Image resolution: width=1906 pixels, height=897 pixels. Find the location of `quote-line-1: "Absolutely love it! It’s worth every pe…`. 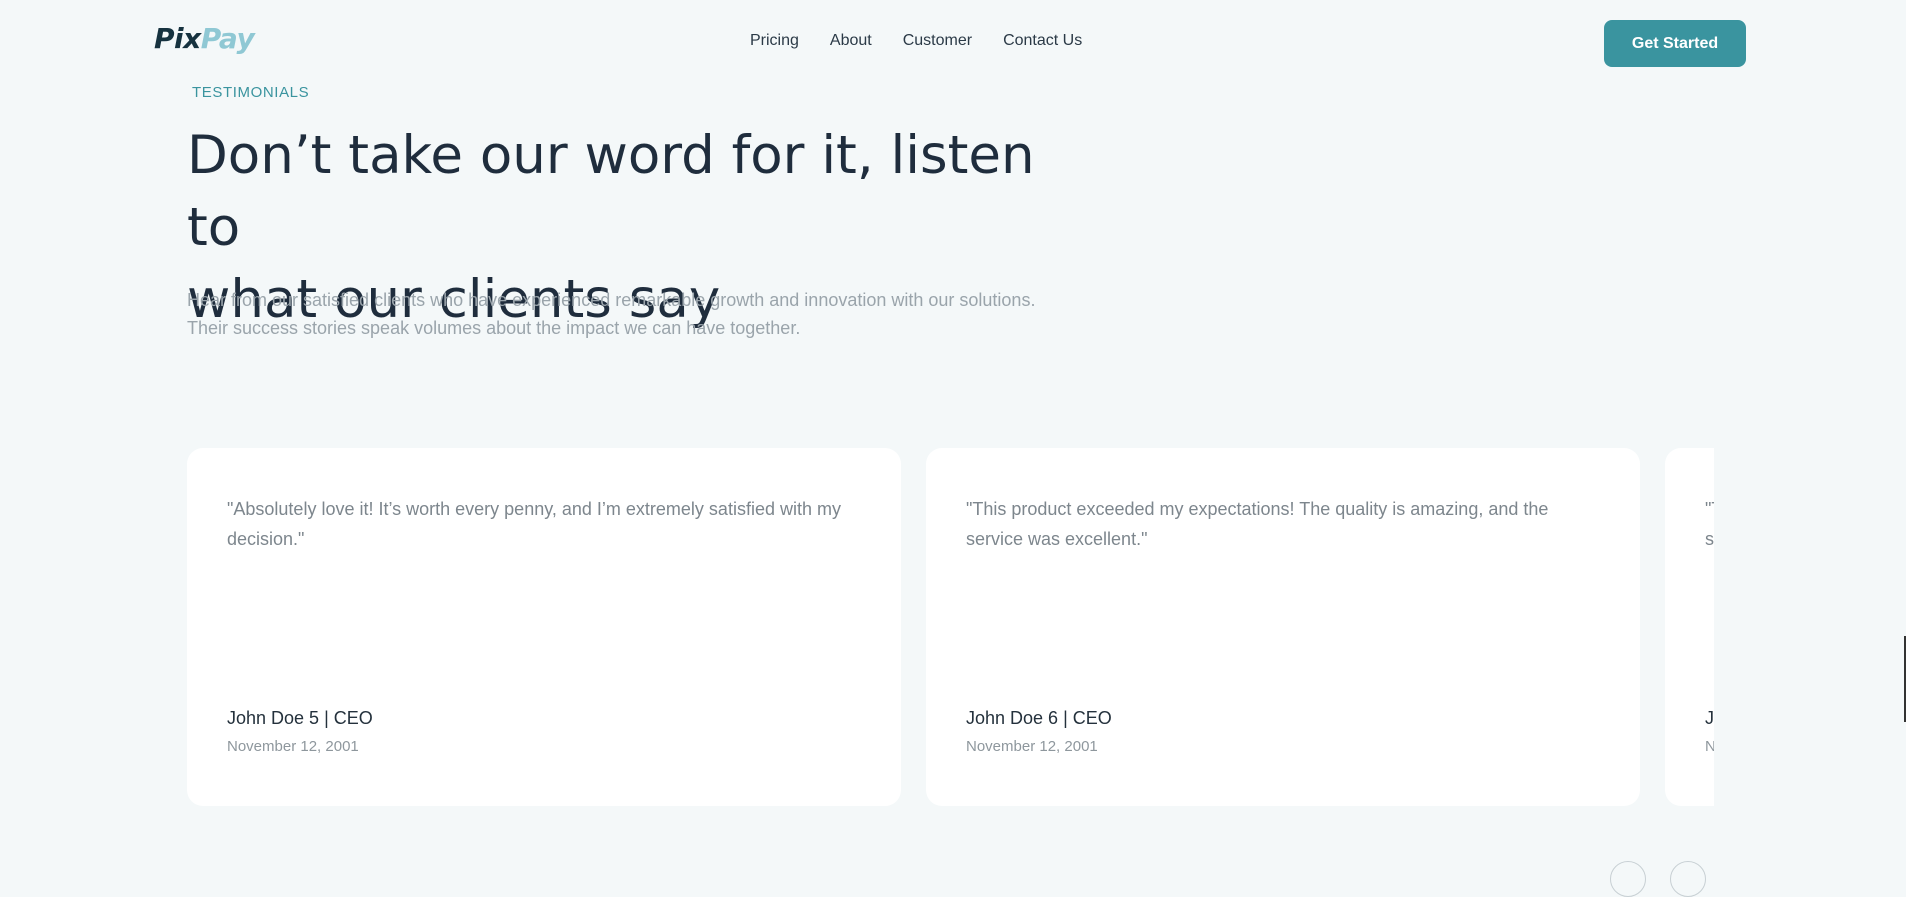

quote-line-1: "Absolutely love it! It’s worth every pe… is located at coordinates (534, 509).